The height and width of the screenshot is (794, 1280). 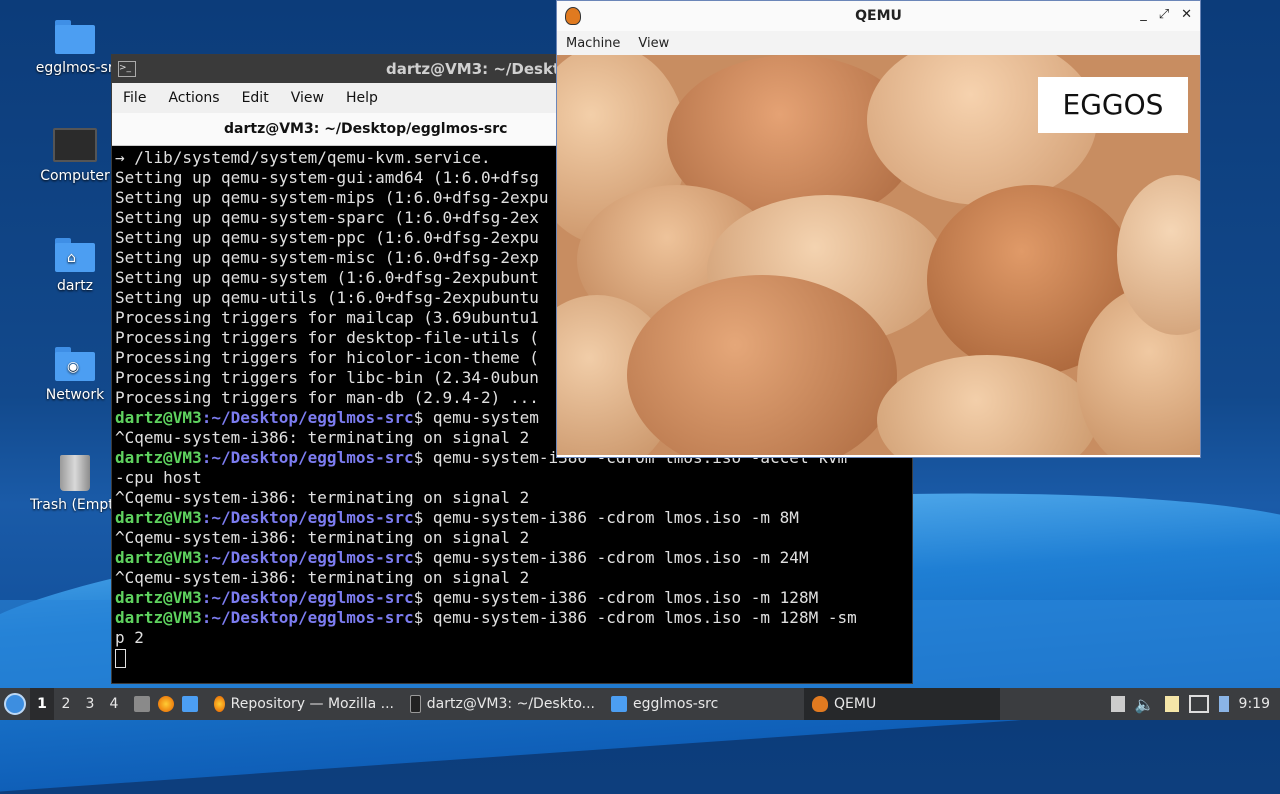 What do you see at coordinates (878, 43) in the screenshot?
I see `qemu-menubar: Machine View` at bounding box center [878, 43].